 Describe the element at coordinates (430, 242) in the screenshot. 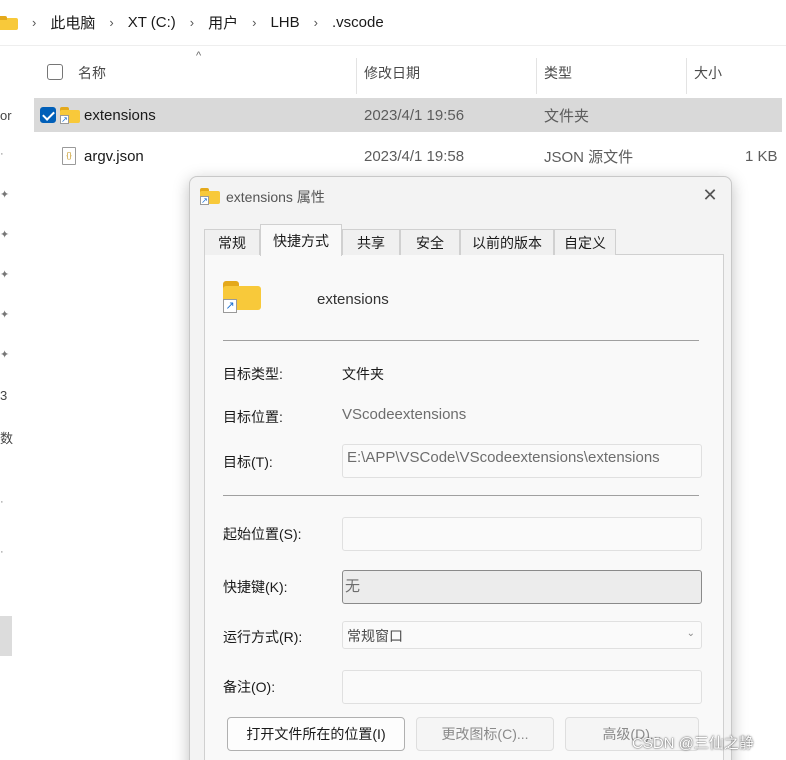

I see `tab-security: 安全` at that location.